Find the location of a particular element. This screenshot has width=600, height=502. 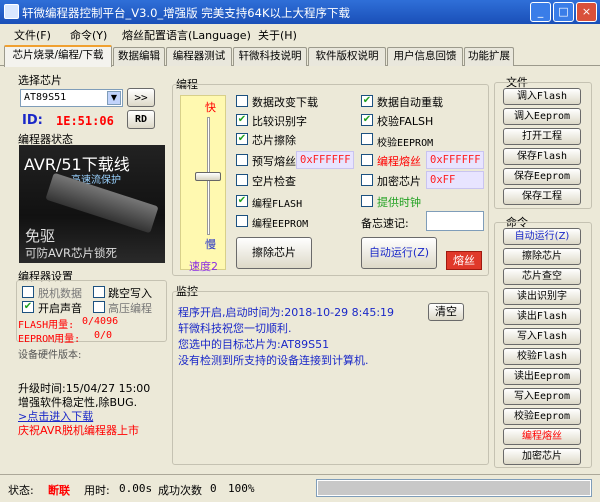

compare-id-label: 比较识别字 is located at coordinates (279, 121).